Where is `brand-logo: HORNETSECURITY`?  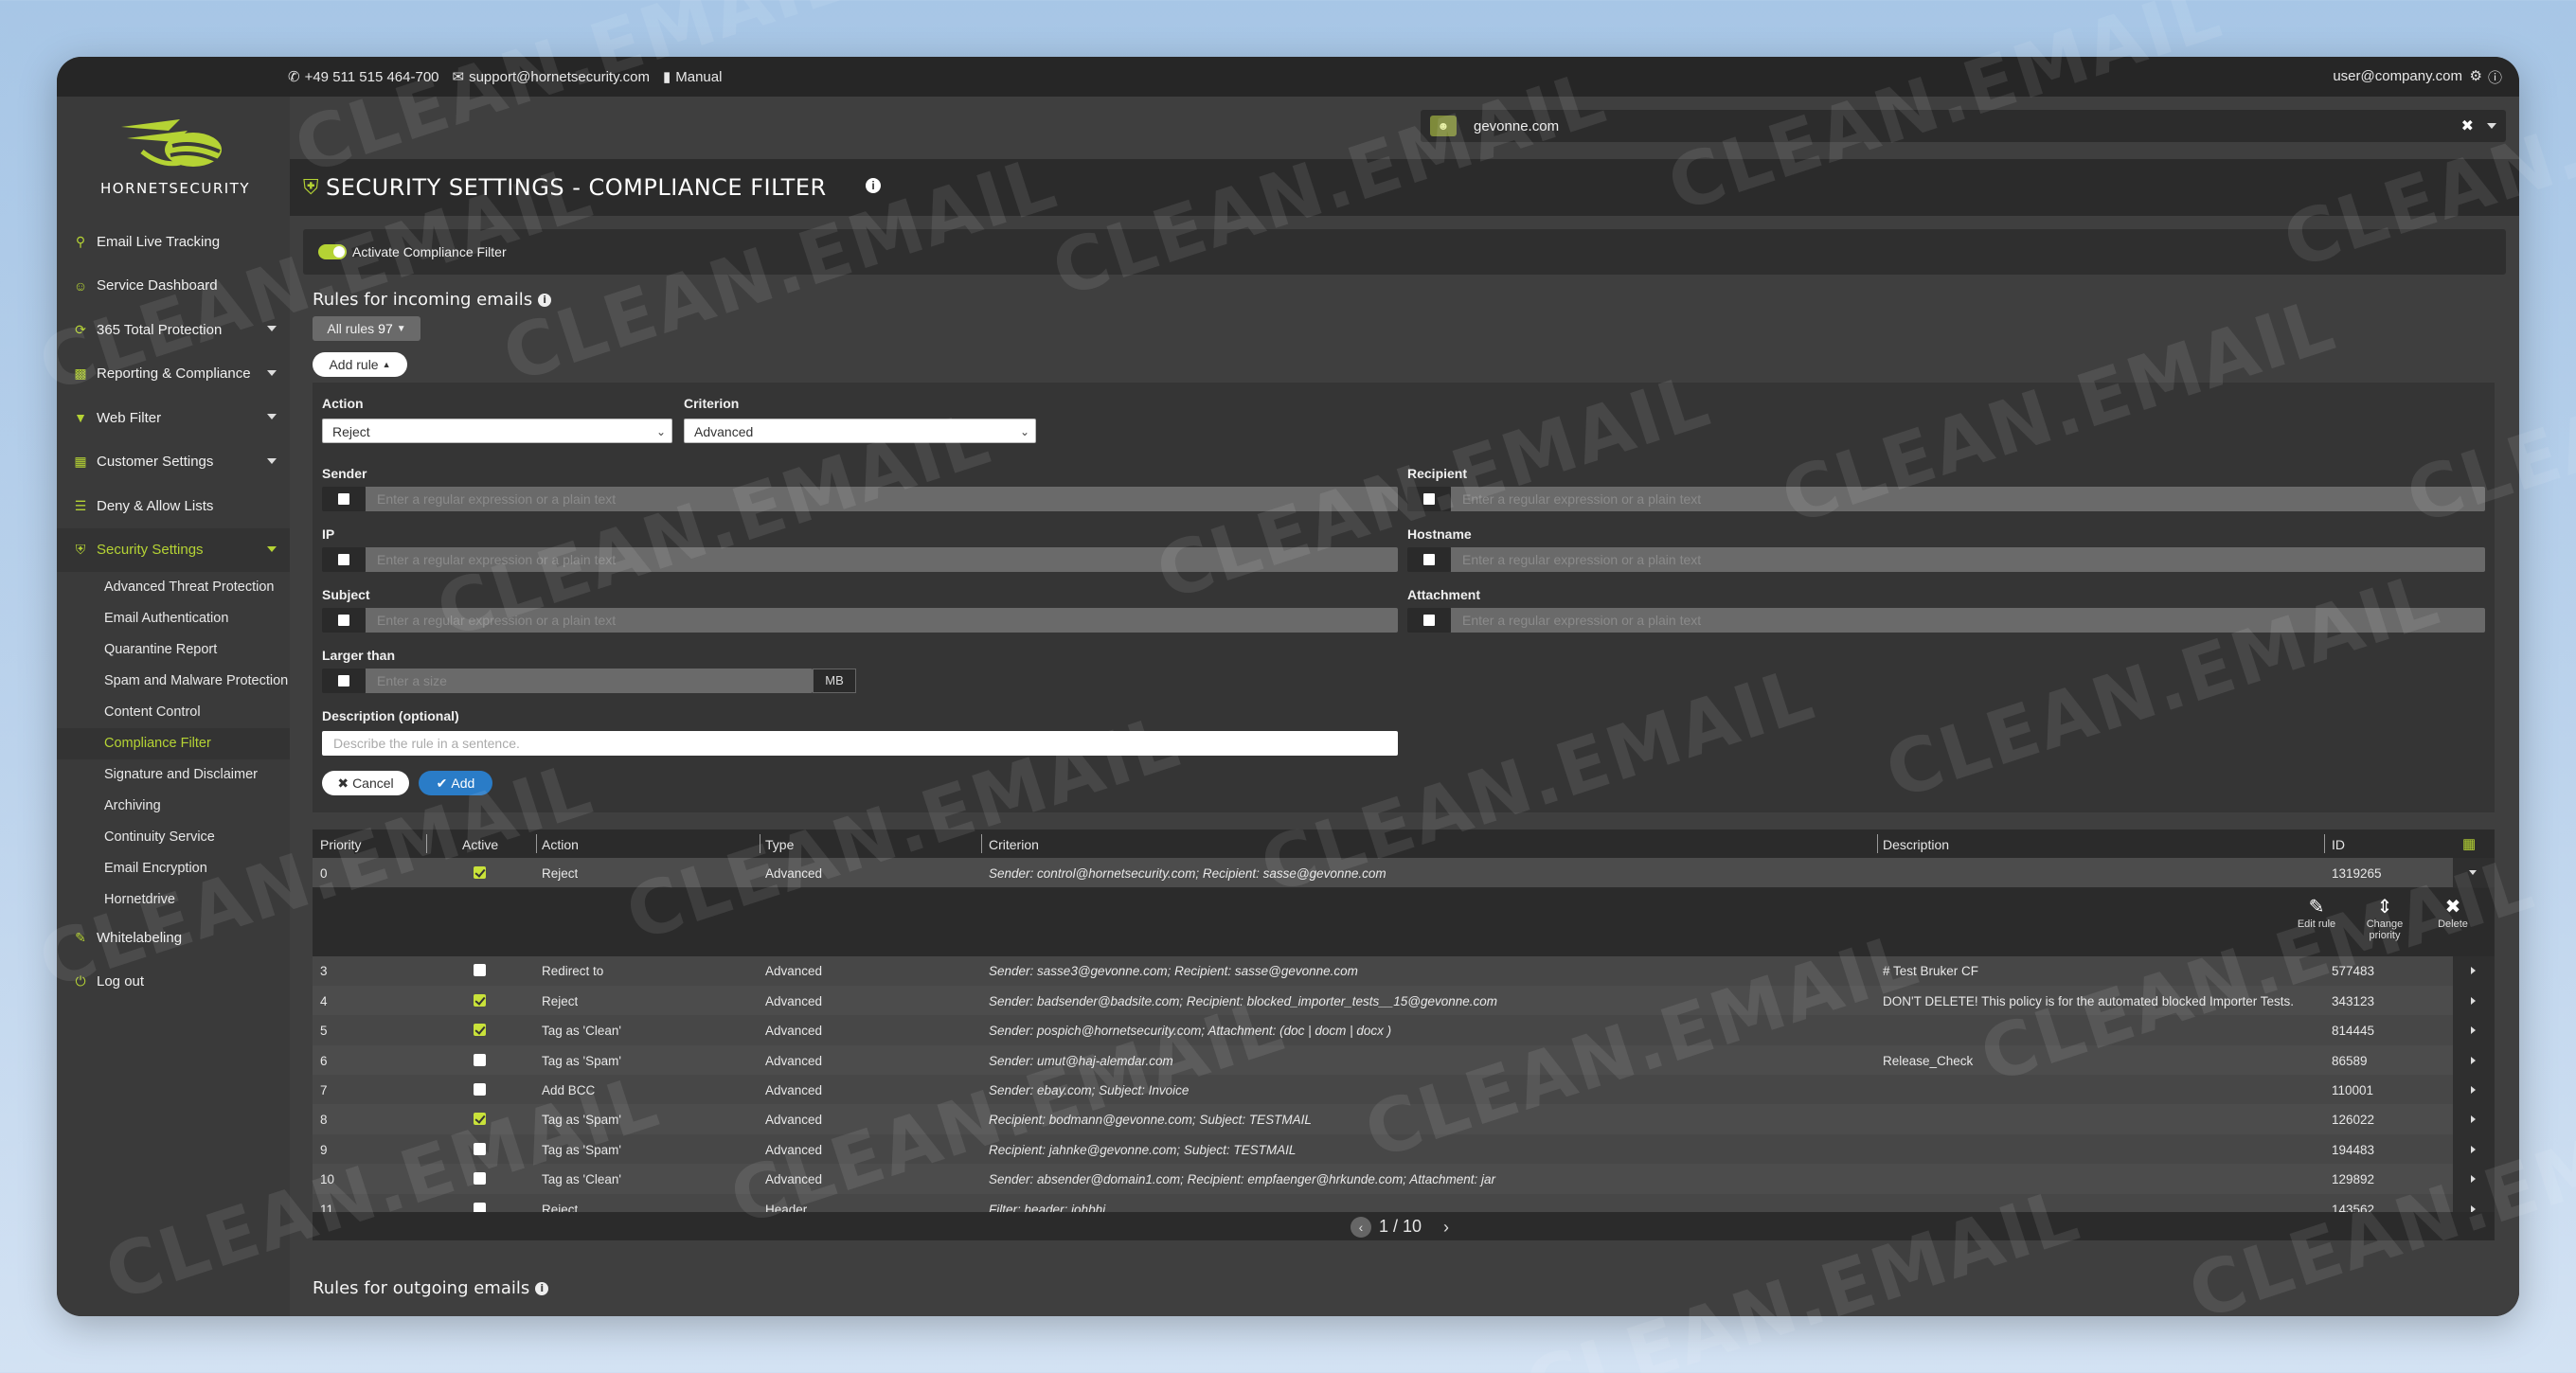
brand-logo: HORNETSECURITY is located at coordinates (175, 157).